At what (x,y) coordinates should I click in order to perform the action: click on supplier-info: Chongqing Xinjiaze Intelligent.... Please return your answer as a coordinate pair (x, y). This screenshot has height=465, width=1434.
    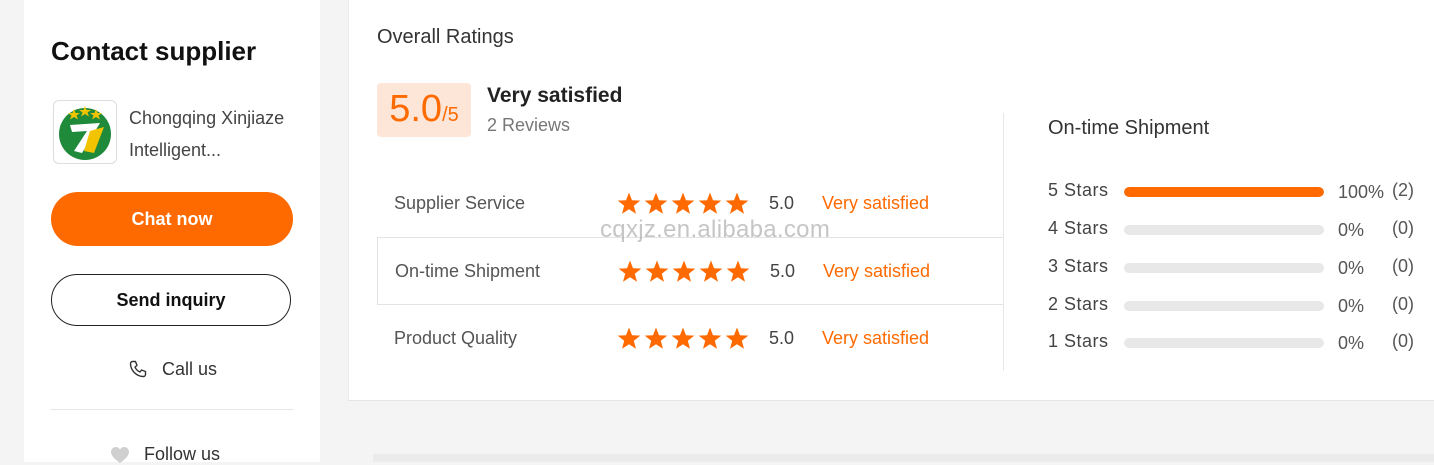
    Looking at the image, I should click on (178, 133).